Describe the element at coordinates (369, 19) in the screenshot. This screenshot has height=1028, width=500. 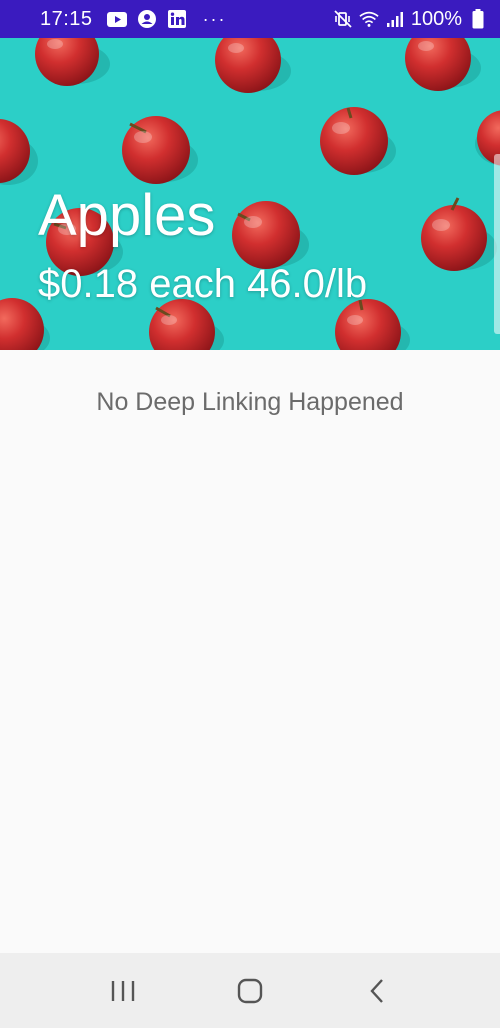
I see `wifi-icon` at that location.